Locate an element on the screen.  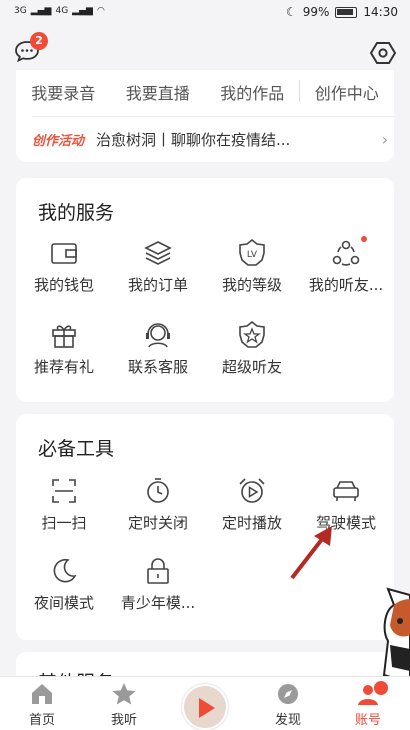
car-icon is located at coordinates (346, 491).